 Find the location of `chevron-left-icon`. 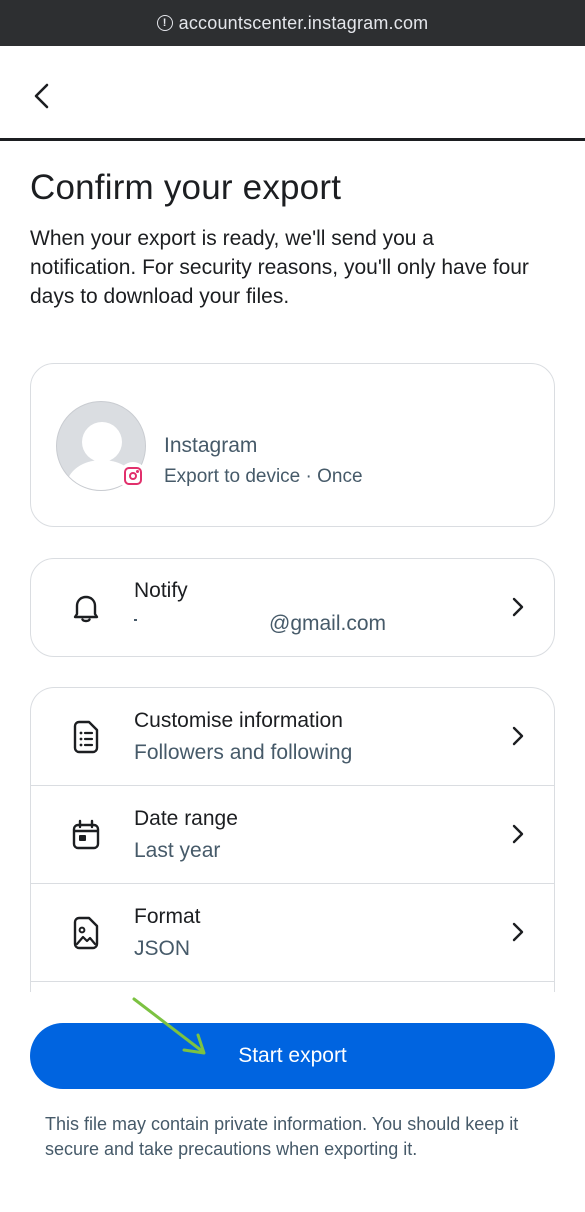

chevron-left-icon is located at coordinates (41, 96).